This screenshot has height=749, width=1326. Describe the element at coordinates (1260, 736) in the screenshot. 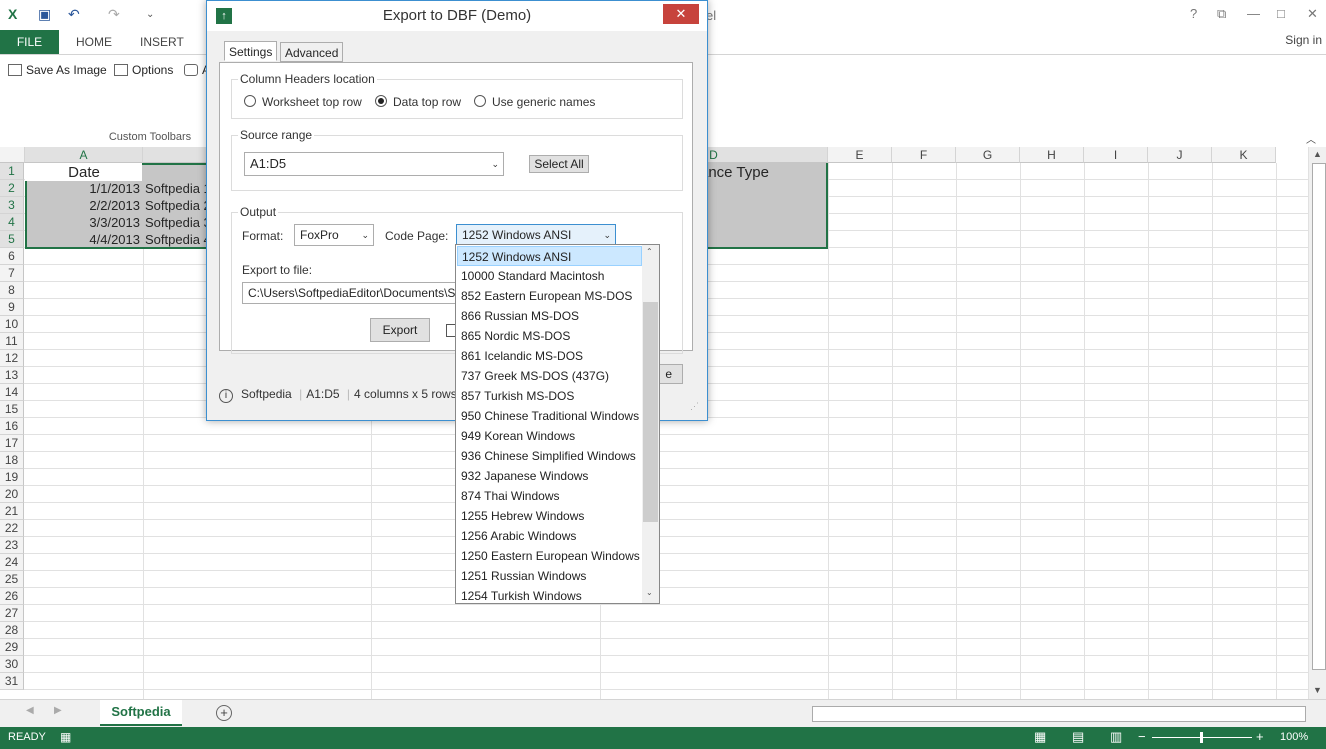

I see `zoom-in-icon: +` at that location.